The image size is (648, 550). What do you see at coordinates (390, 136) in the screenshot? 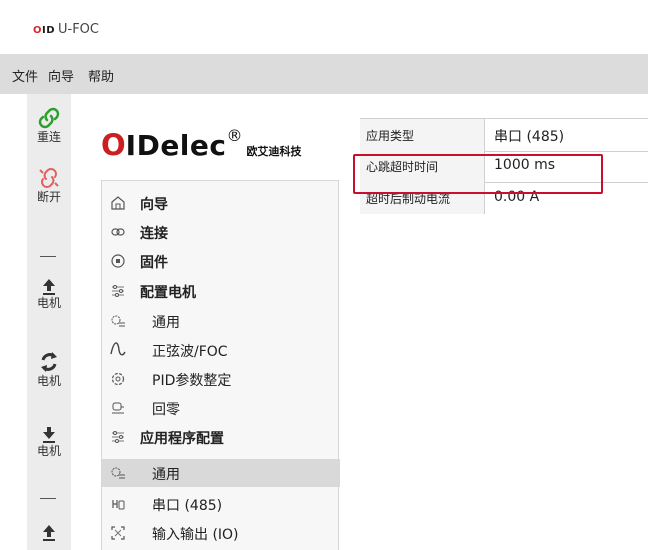
I see `property-key-text: 应用类型` at bounding box center [390, 136].